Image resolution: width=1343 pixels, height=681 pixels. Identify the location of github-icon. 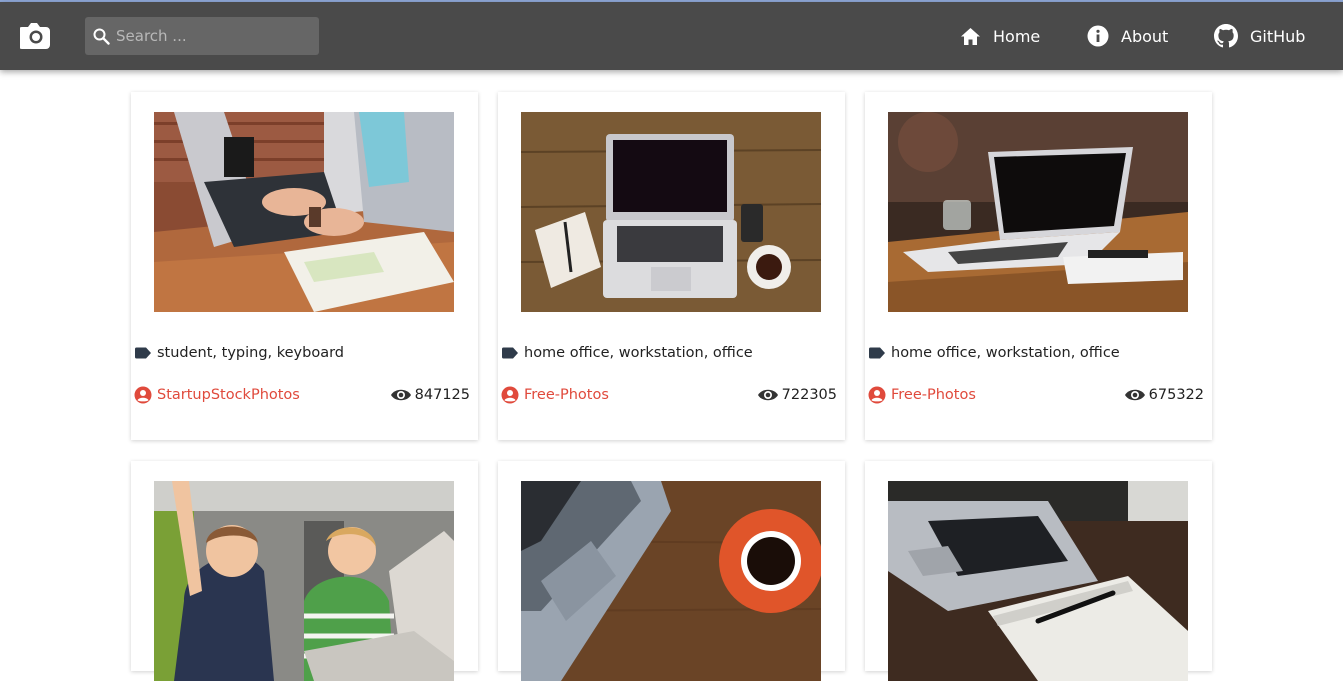
(1226, 36).